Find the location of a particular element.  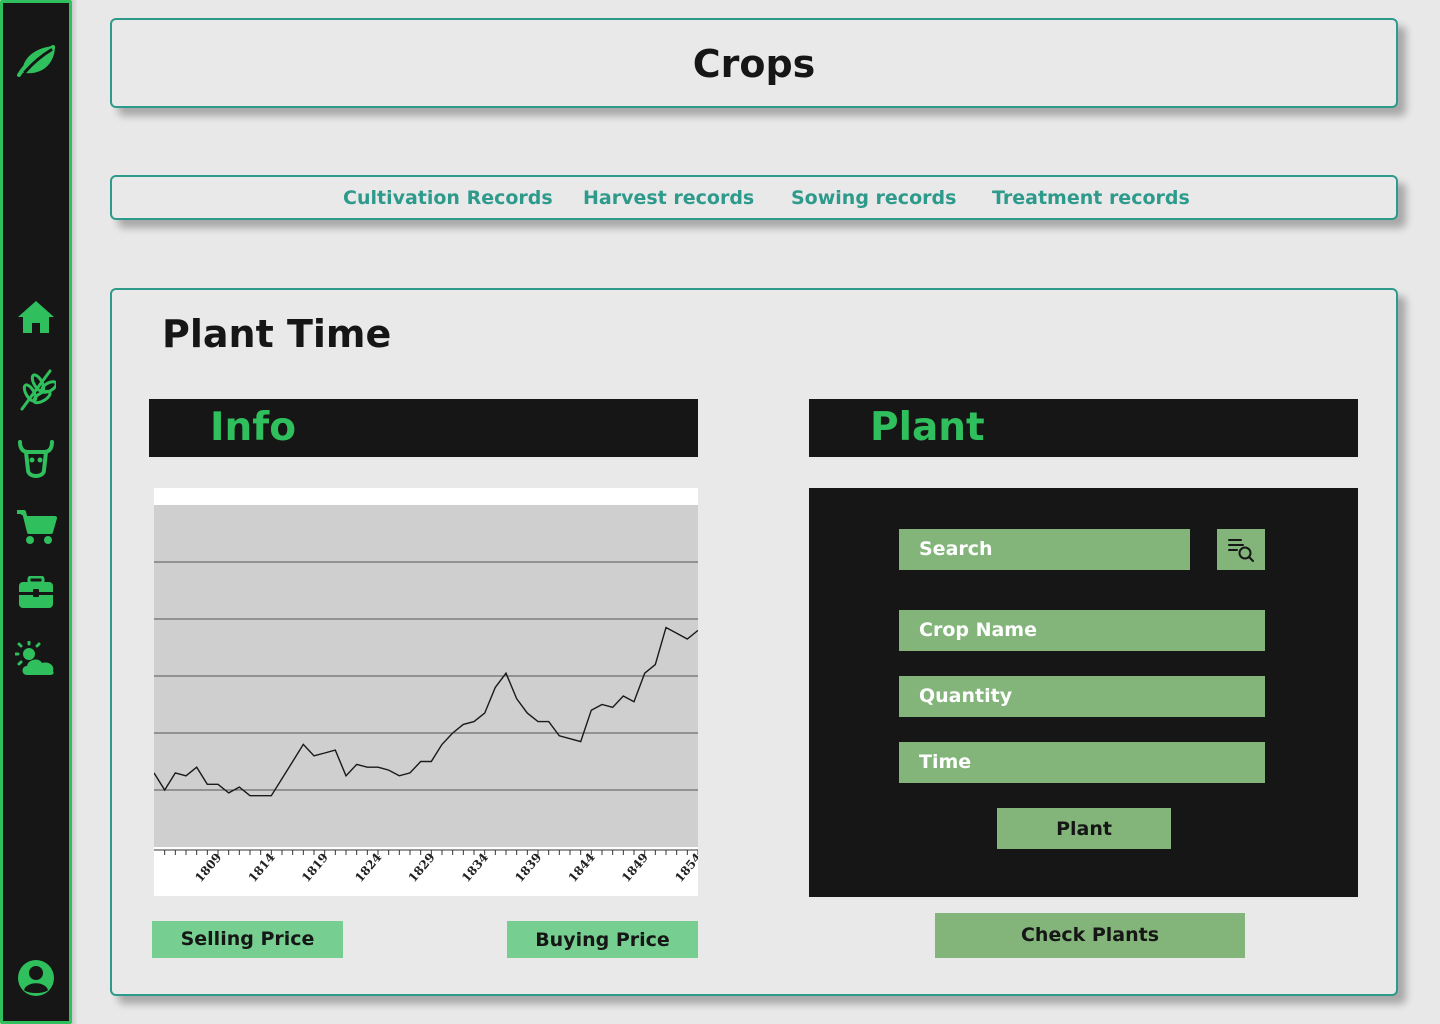

check-plants-button: Check Plants is located at coordinates (1090, 935).